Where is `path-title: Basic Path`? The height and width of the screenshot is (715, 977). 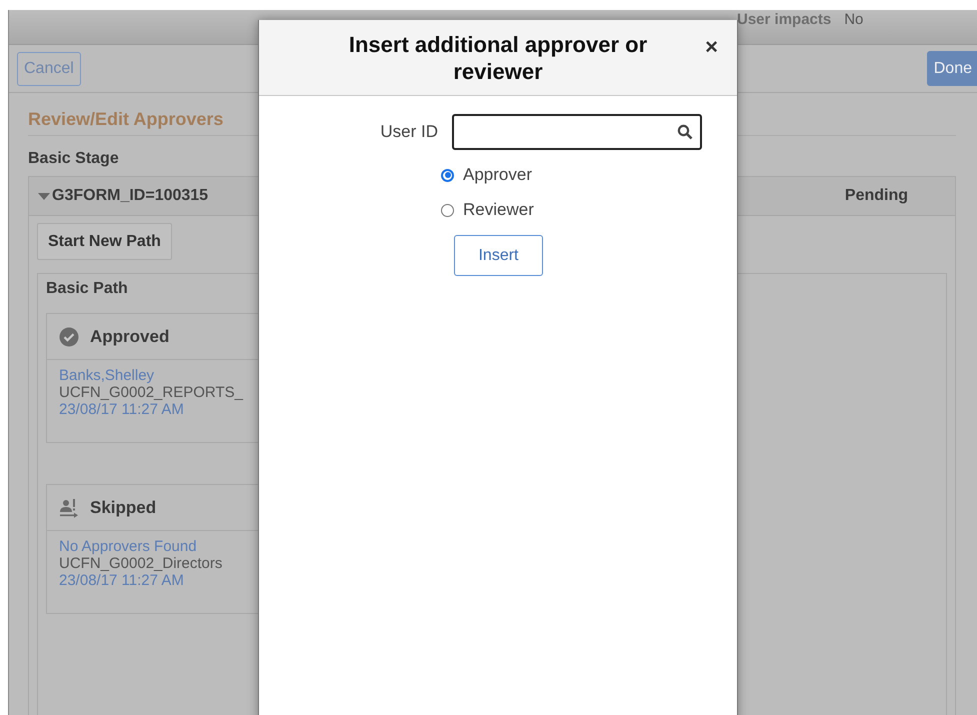
path-title: Basic Path is located at coordinates (87, 289).